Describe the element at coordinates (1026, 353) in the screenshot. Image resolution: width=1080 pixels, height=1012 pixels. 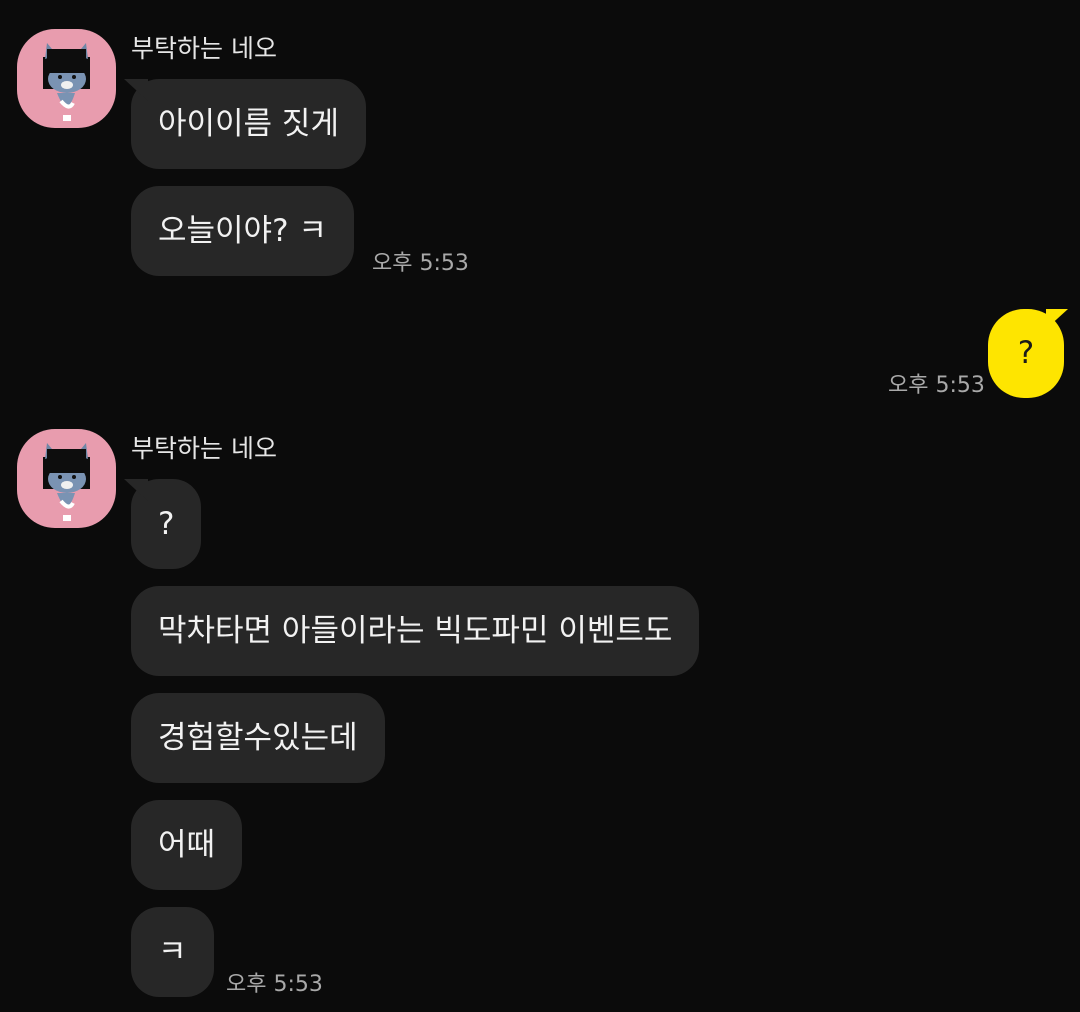
I see `my-message-bubble: ?` at that location.